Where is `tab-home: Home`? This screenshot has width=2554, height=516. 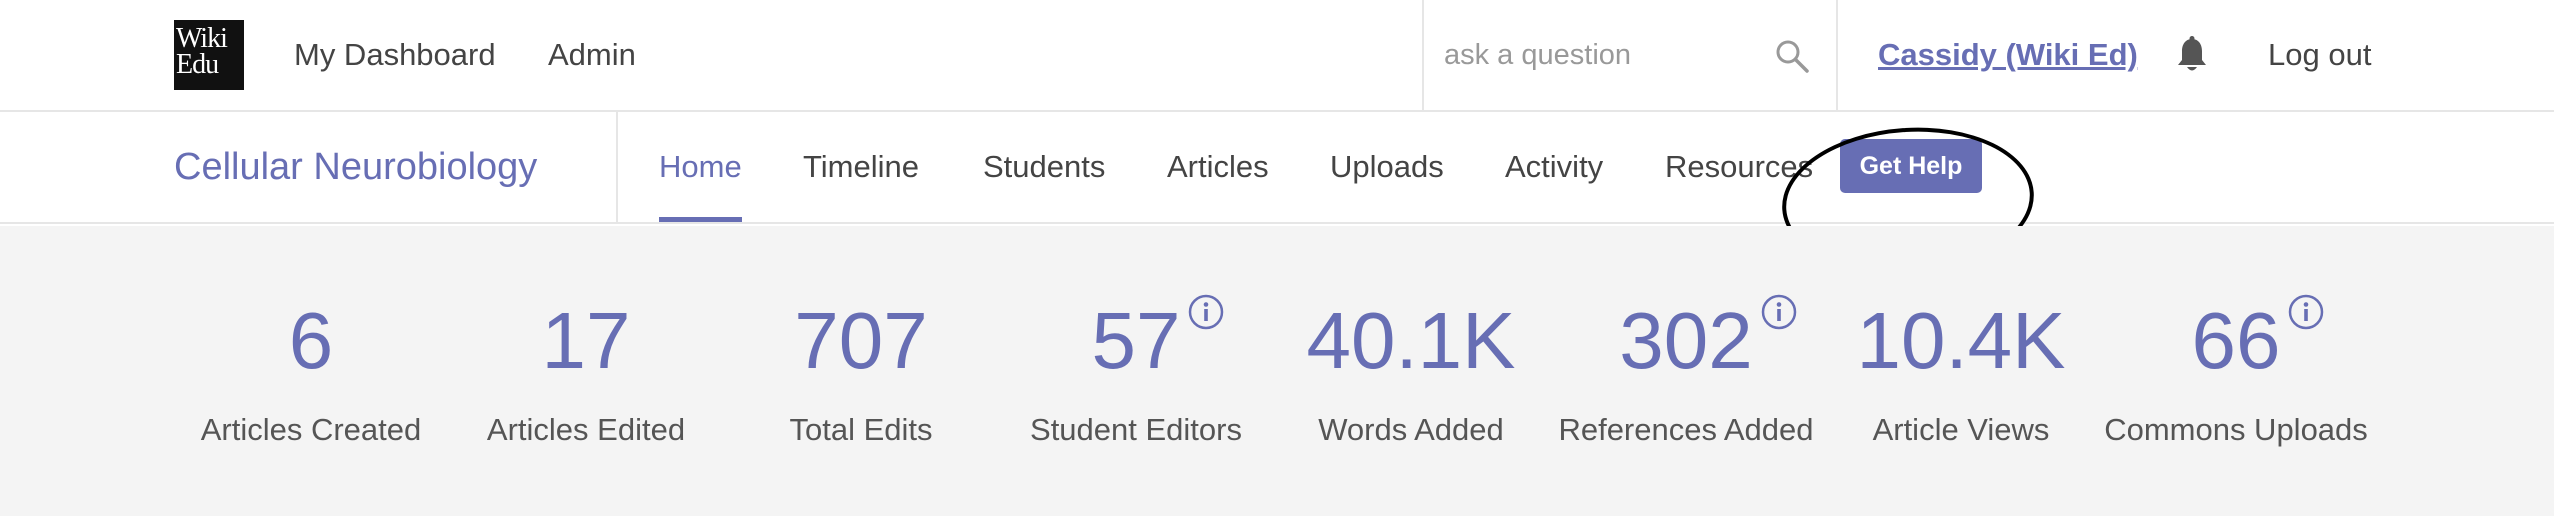 tab-home: Home is located at coordinates (700, 167).